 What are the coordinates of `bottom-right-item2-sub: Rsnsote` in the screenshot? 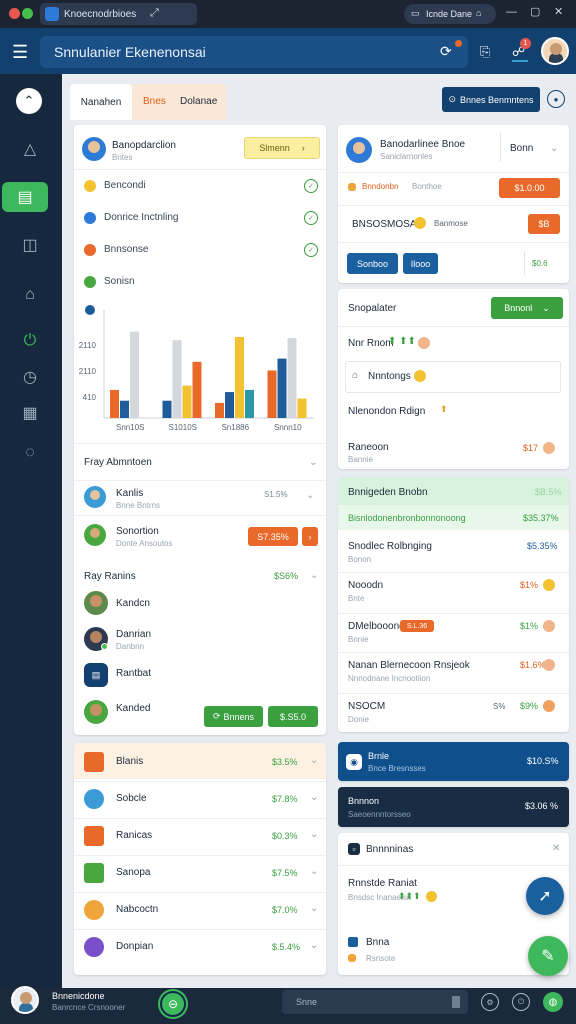 It's located at (381, 958).